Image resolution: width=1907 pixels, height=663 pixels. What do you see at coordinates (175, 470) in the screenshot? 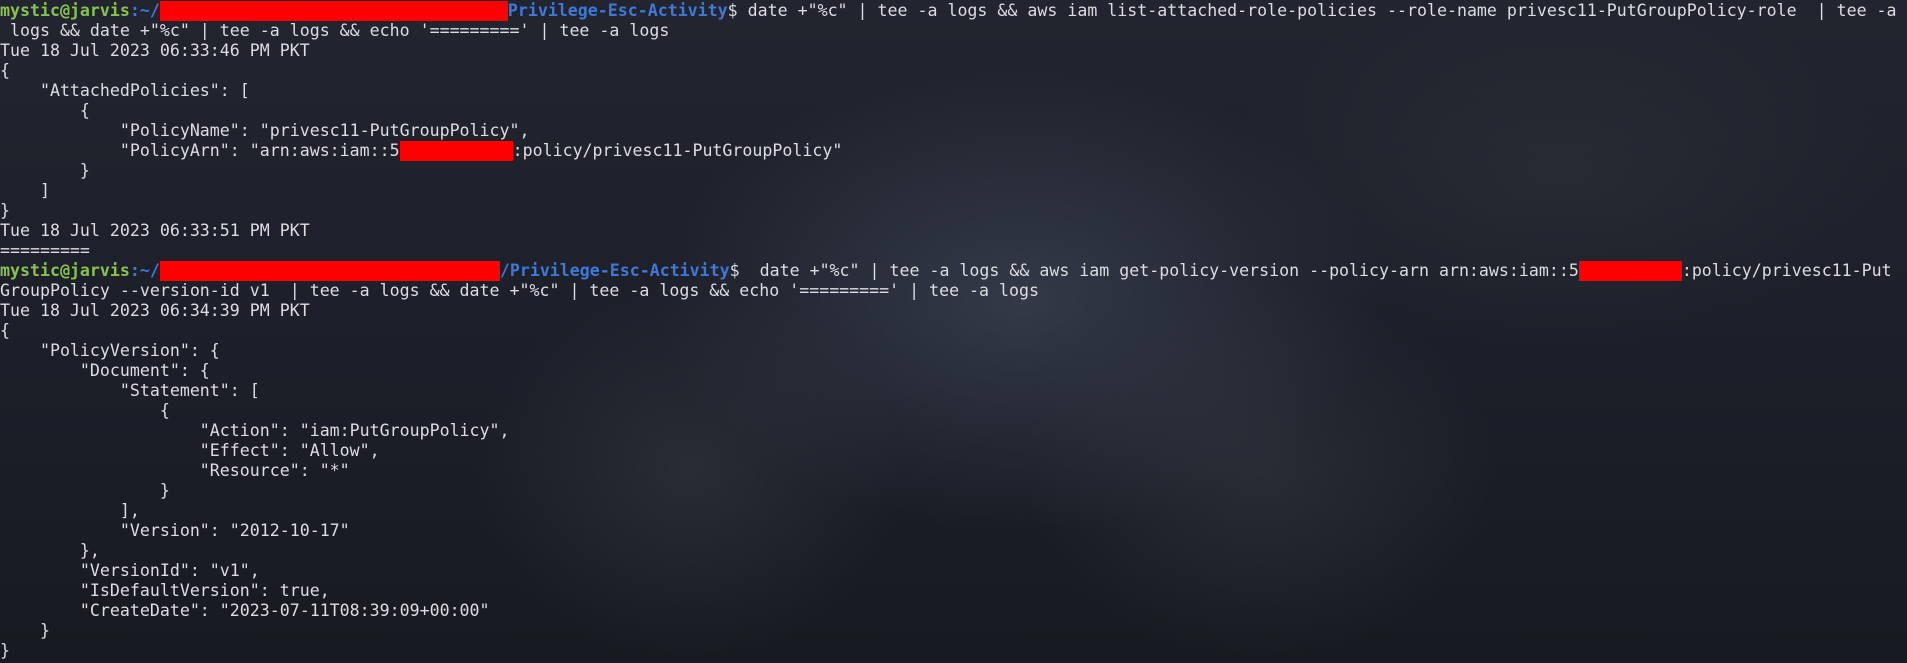
I see `json-line: "Resource": "*"` at bounding box center [175, 470].